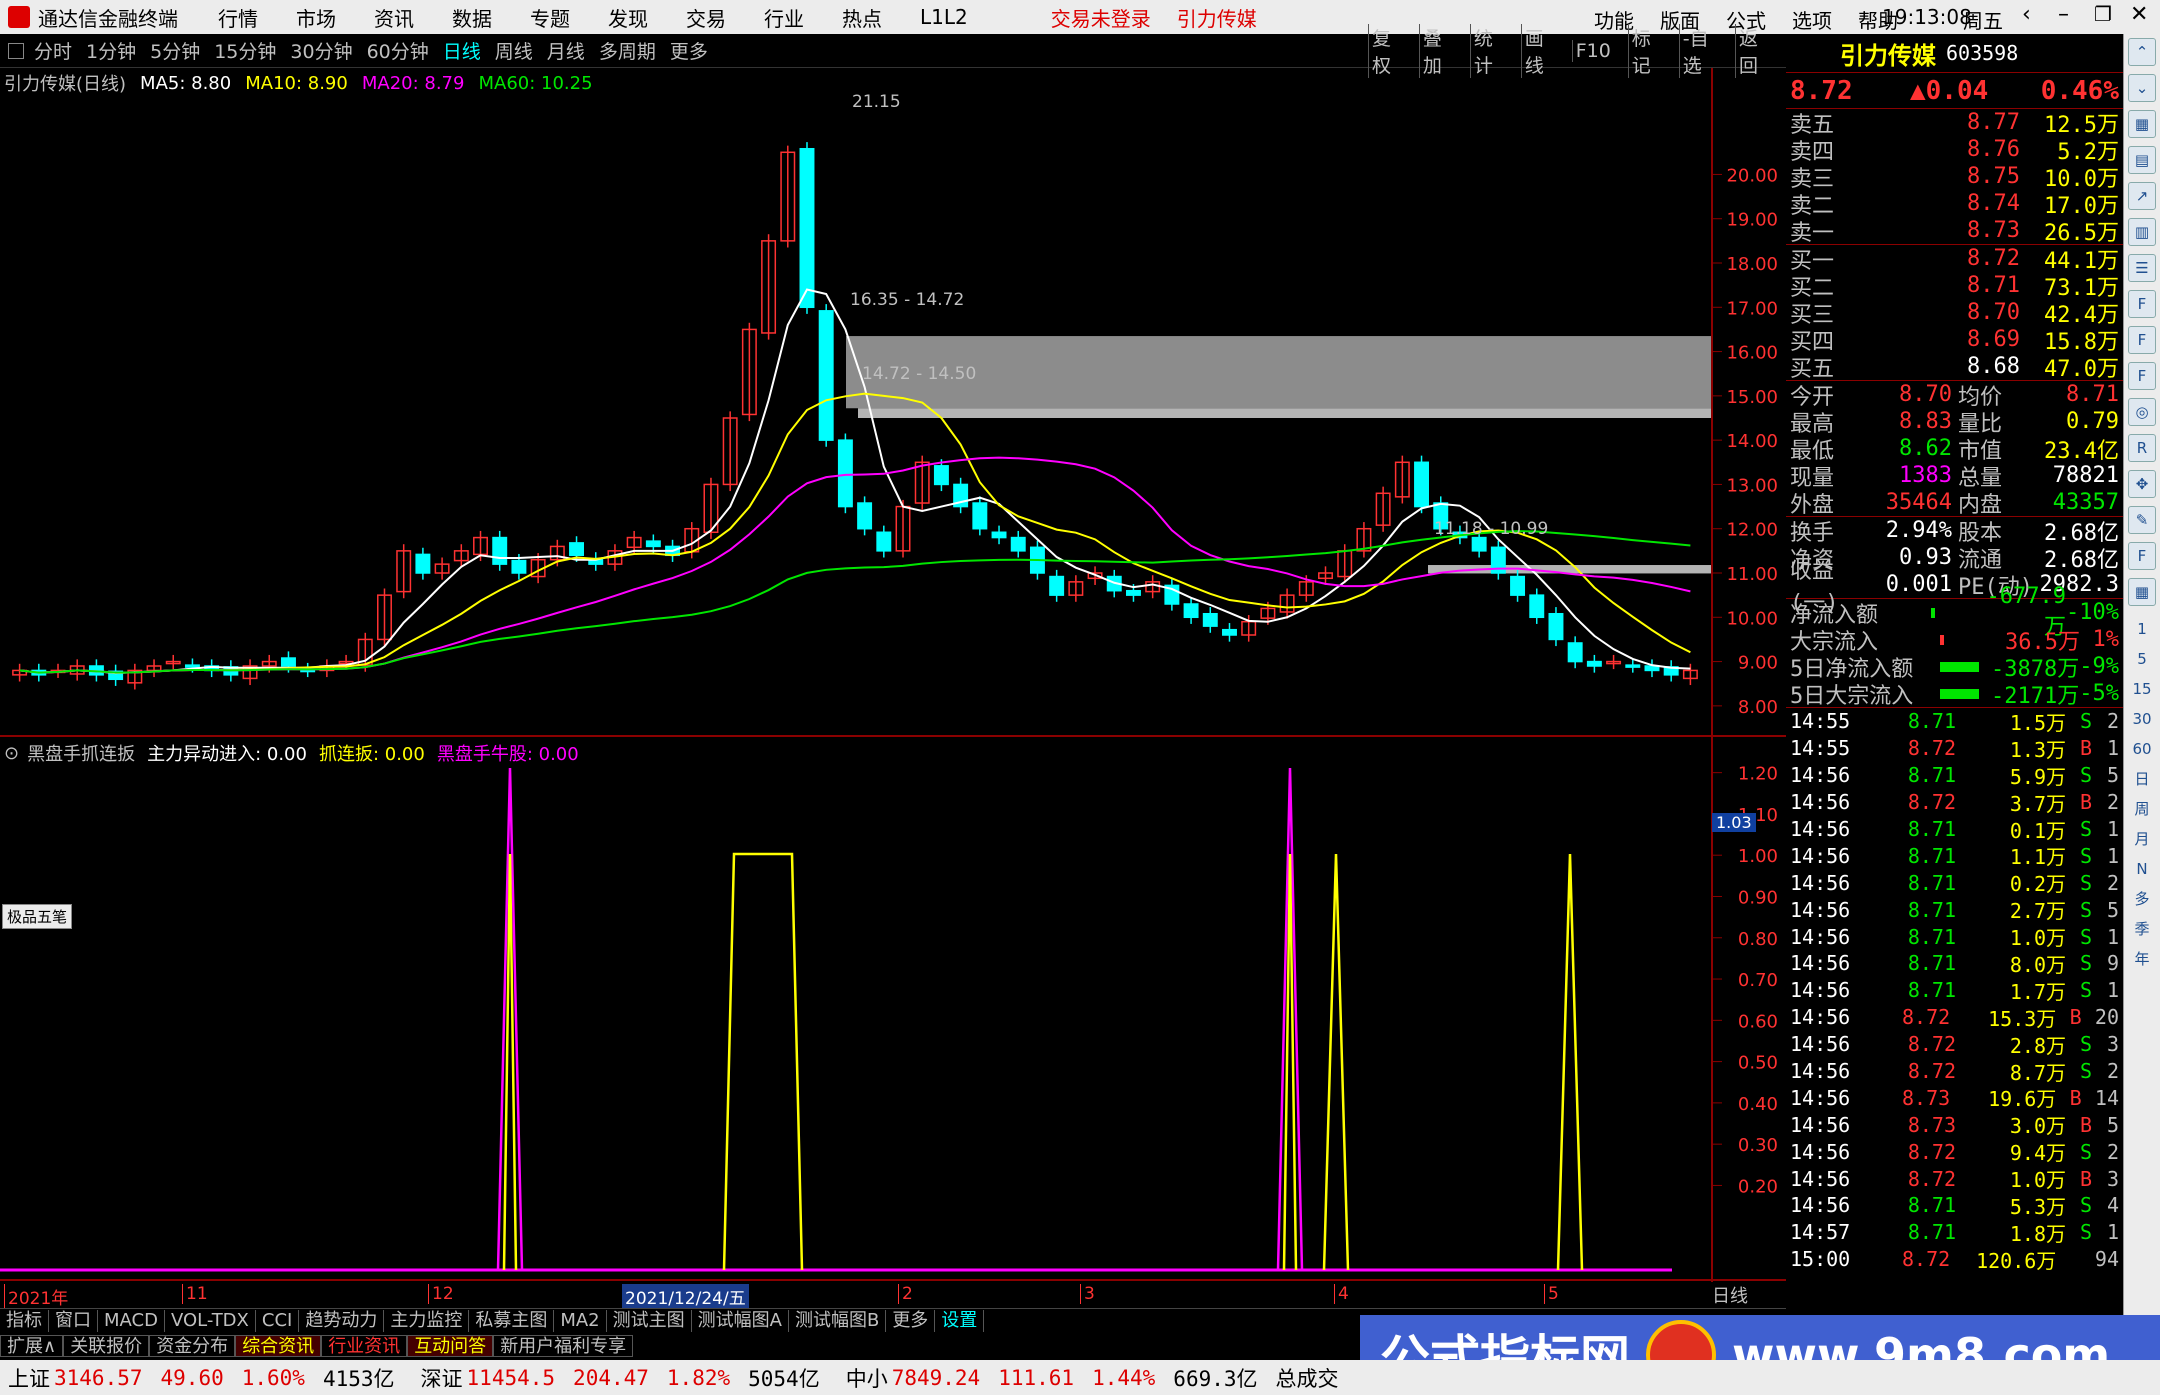 This screenshot has height=1395, width=2160. Describe the element at coordinates (11, 753) in the screenshot. I see `indicator-icon: ⊙` at that location.